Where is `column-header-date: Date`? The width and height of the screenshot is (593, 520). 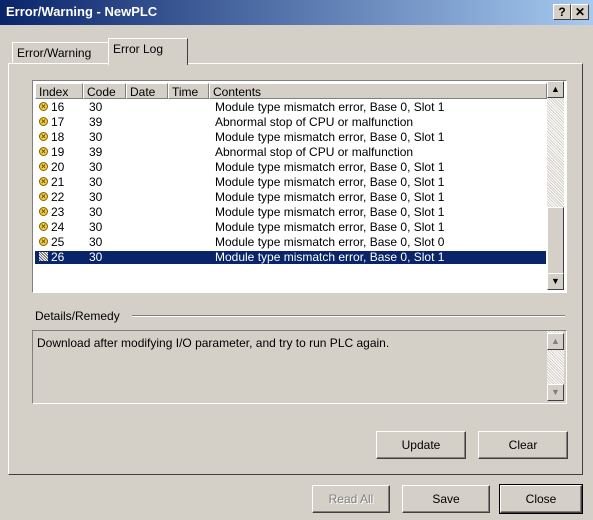
column-header-date: Date is located at coordinates (147, 91).